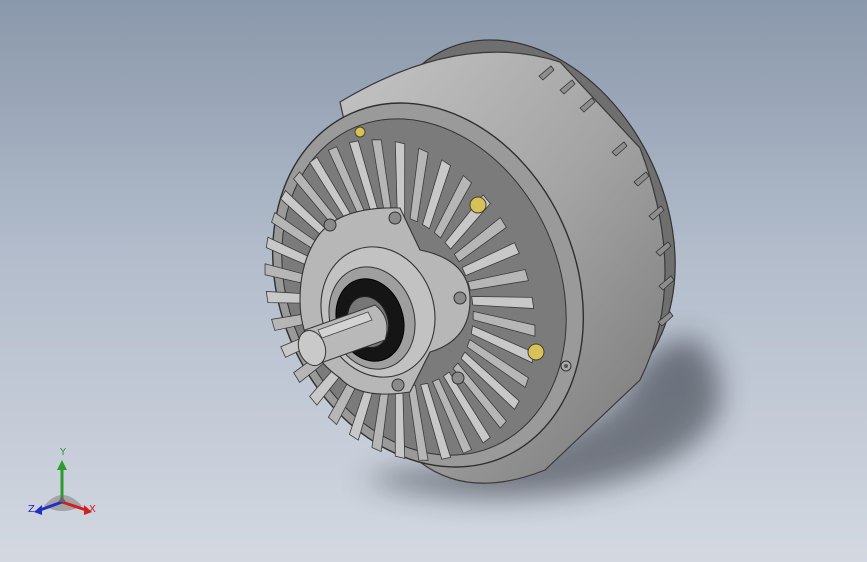  What do you see at coordinates (566, 366) in the screenshot?
I see `rim-screw-hole` at bounding box center [566, 366].